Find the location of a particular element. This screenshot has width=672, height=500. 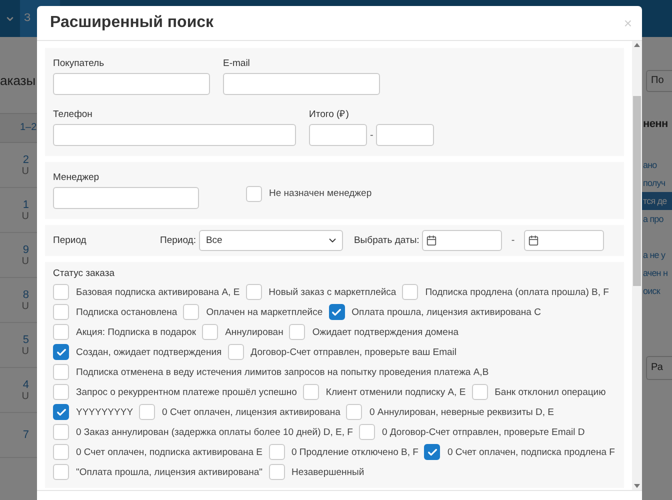

dialog-title: Расширенный поиск is located at coordinates (132, 23).